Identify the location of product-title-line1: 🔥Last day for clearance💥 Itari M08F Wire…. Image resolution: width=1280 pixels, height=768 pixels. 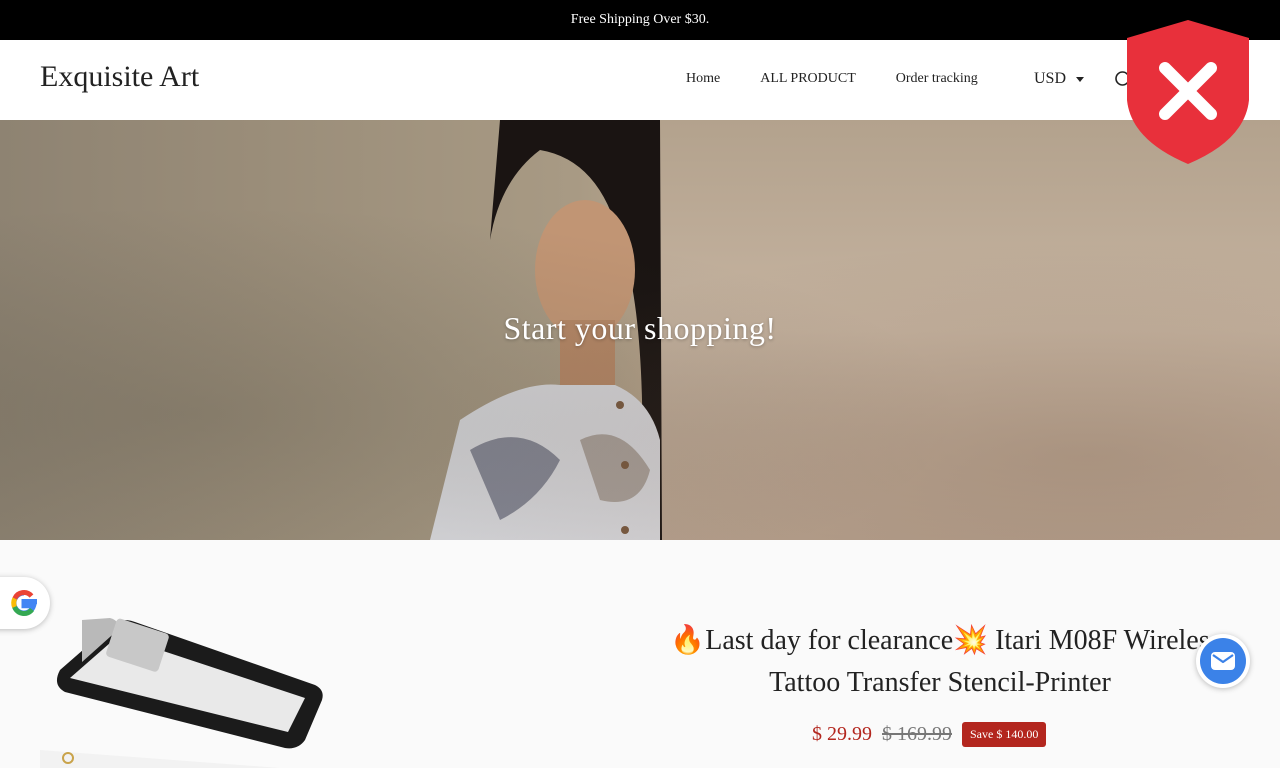
(940, 640).